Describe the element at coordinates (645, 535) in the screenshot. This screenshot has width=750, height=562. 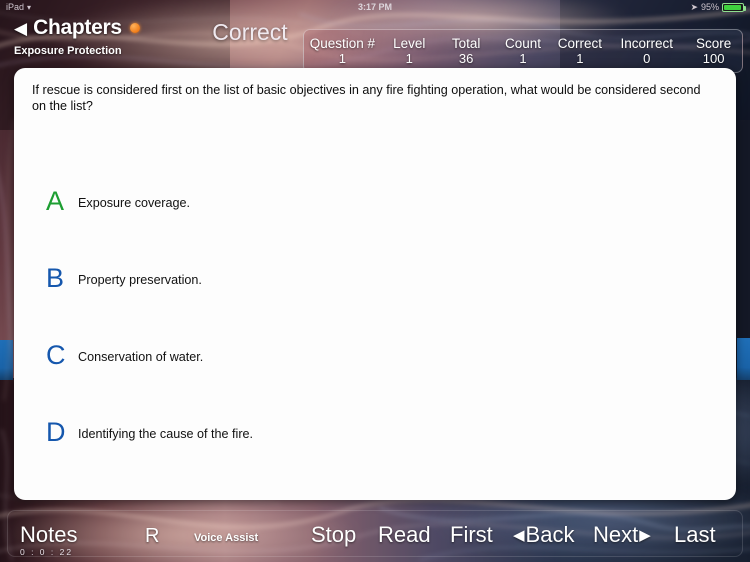
I see `next-arrow-icon: ▶` at that location.